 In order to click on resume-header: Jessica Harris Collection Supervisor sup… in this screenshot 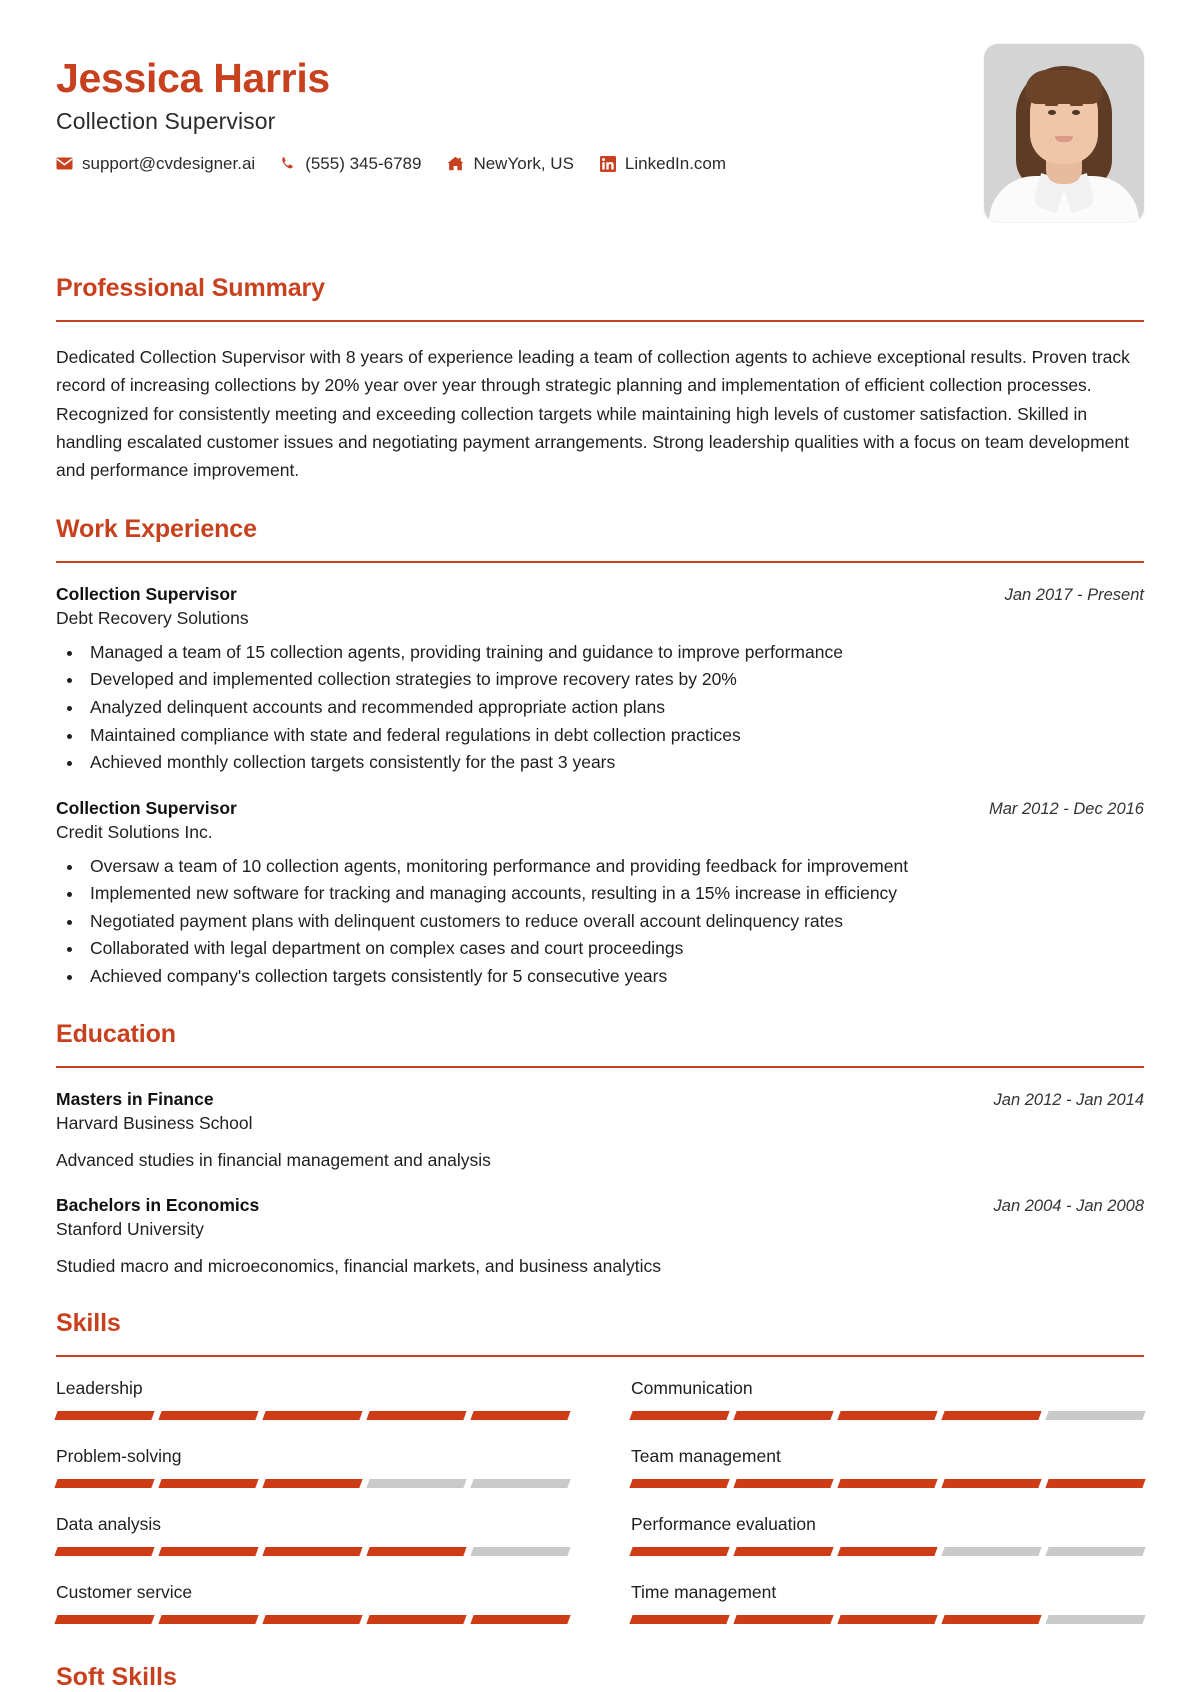, I will do `click(600, 133)`.